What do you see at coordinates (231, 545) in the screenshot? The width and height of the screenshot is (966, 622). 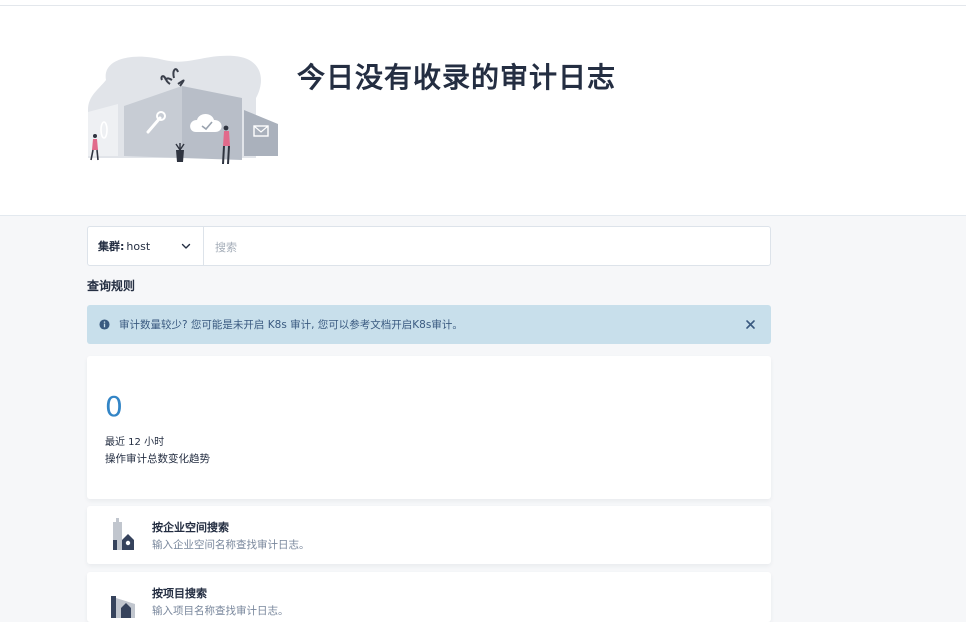 I see `entry-description: 输入企业空间名称查找审计日志。` at bounding box center [231, 545].